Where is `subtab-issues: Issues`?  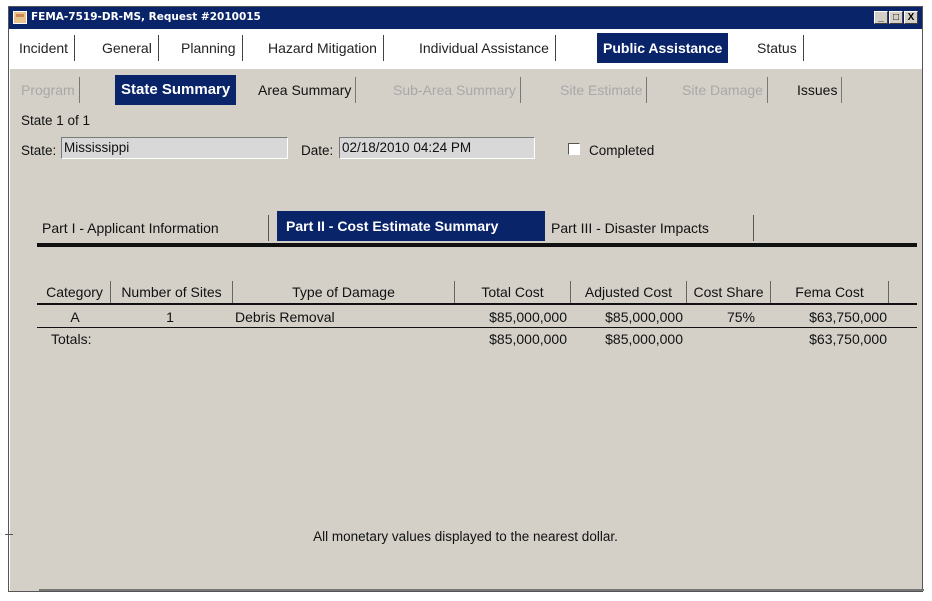
subtab-issues: Issues is located at coordinates (818, 90).